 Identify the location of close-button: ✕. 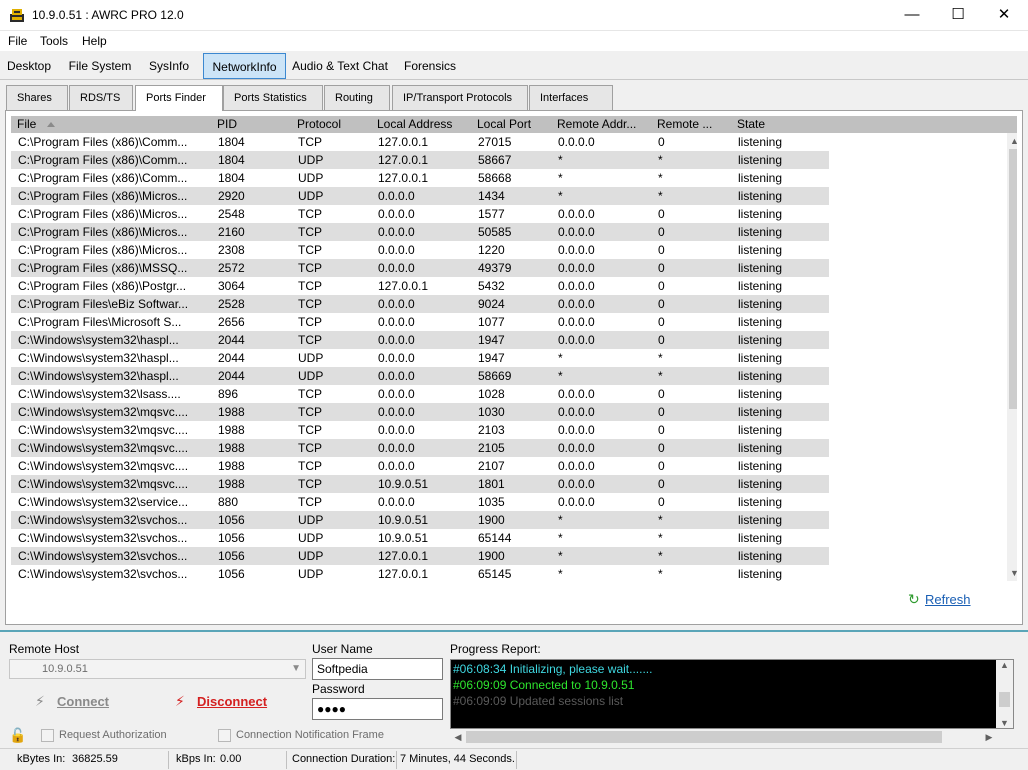
(1004, 15).